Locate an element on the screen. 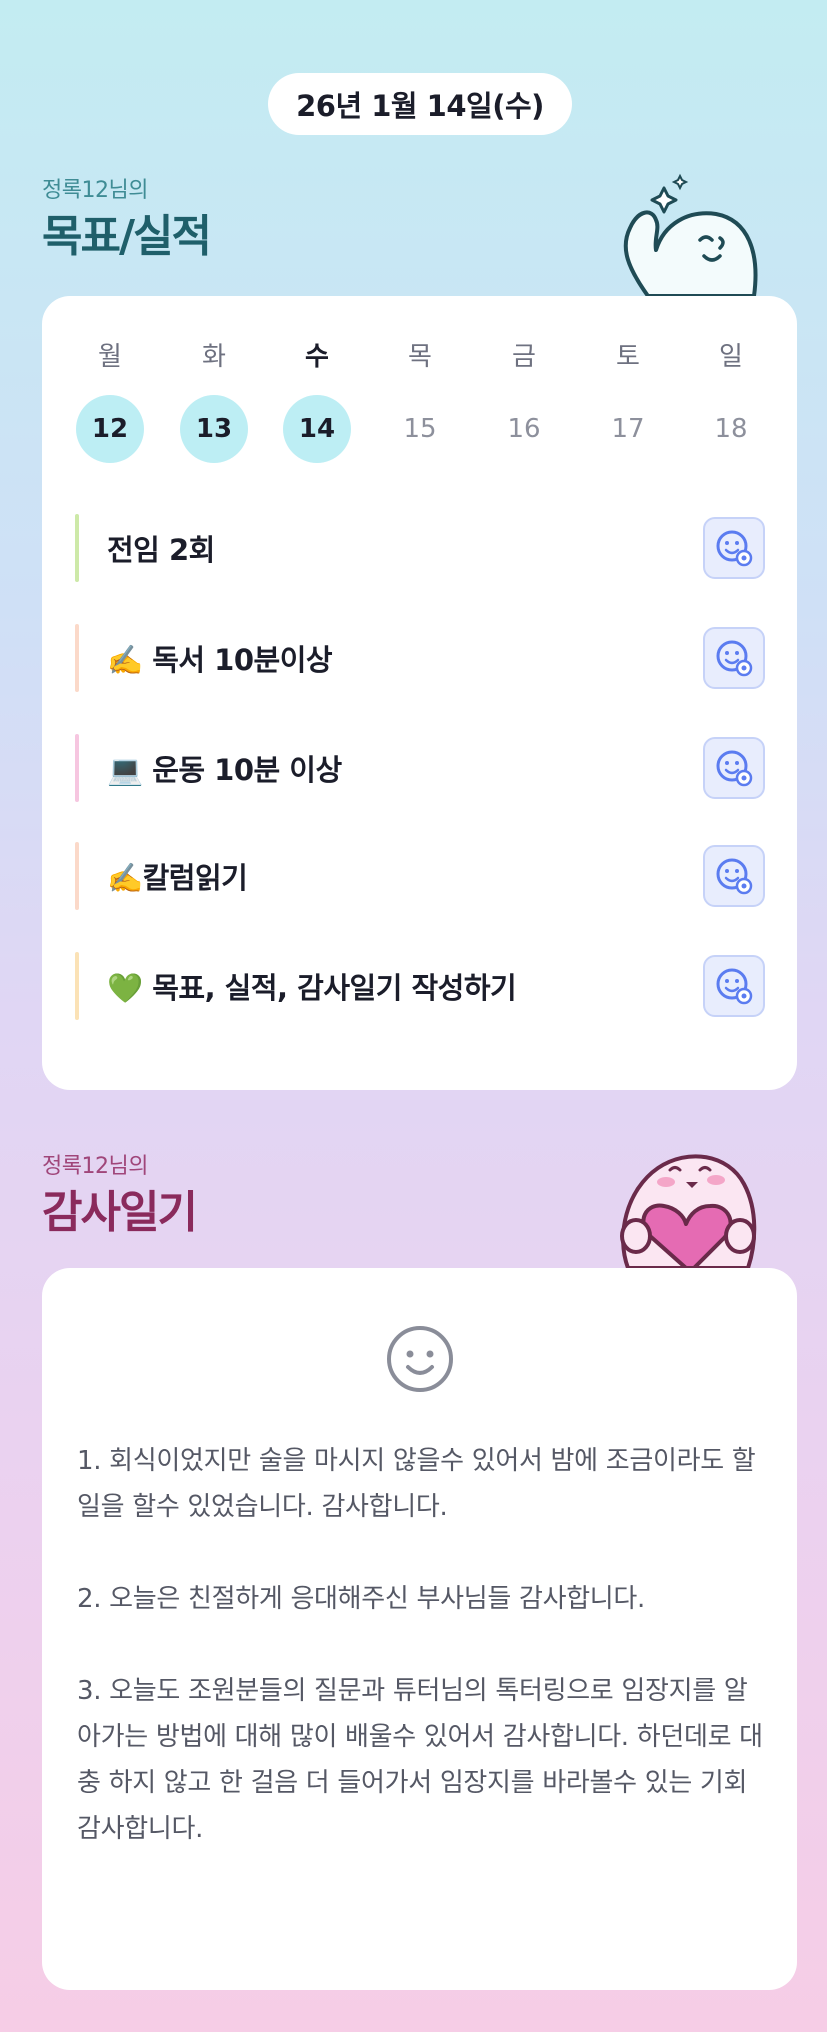 Image resolution: width=827 pixels, height=2032 pixels. day-tue: 화 13 is located at coordinates (214, 399).